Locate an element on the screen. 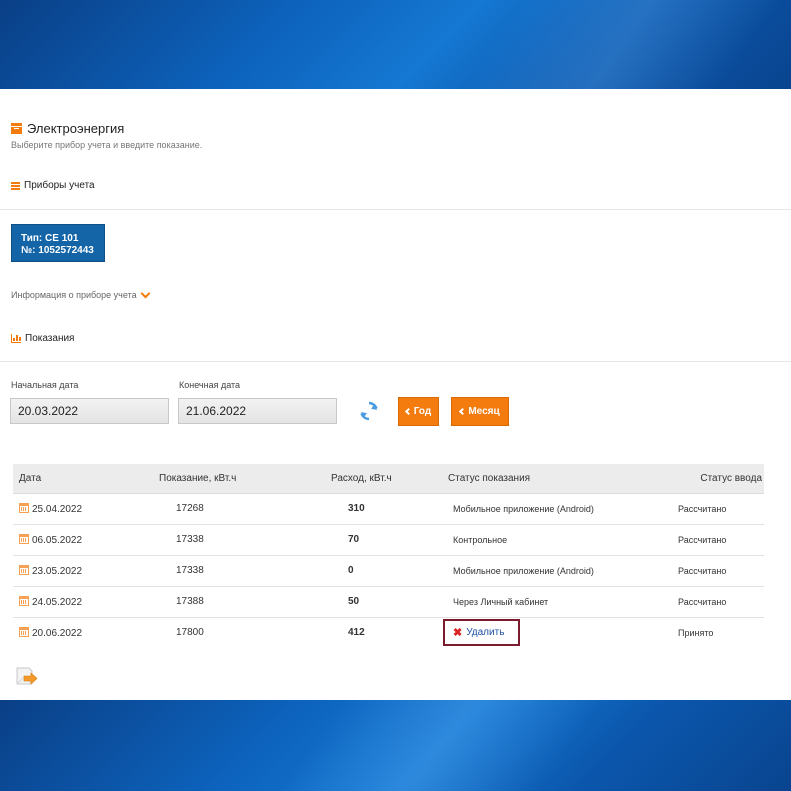 Image resolution: width=791 pixels, height=791 pixels. bar-chart-icon is located at coordinates (16, 338).